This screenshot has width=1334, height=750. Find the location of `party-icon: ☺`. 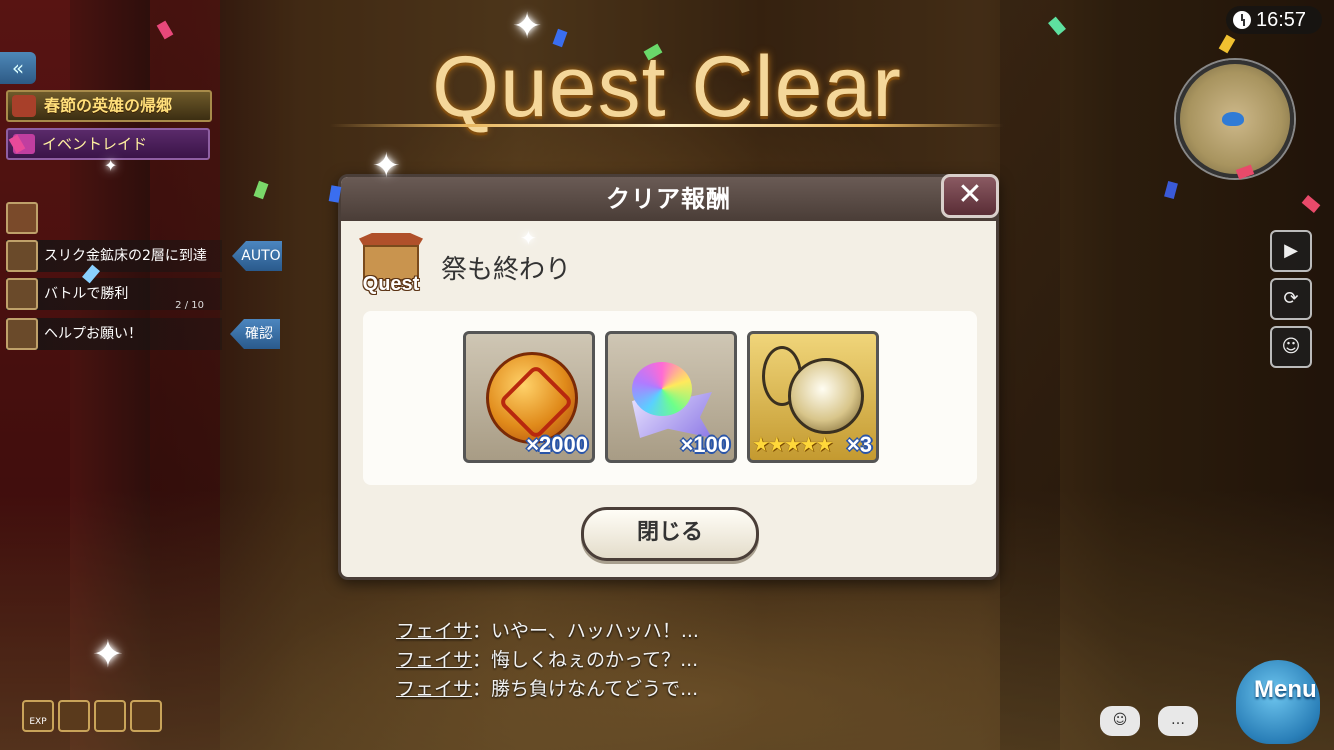

party-icon: ☺ is located at coordinates (1291, 347).